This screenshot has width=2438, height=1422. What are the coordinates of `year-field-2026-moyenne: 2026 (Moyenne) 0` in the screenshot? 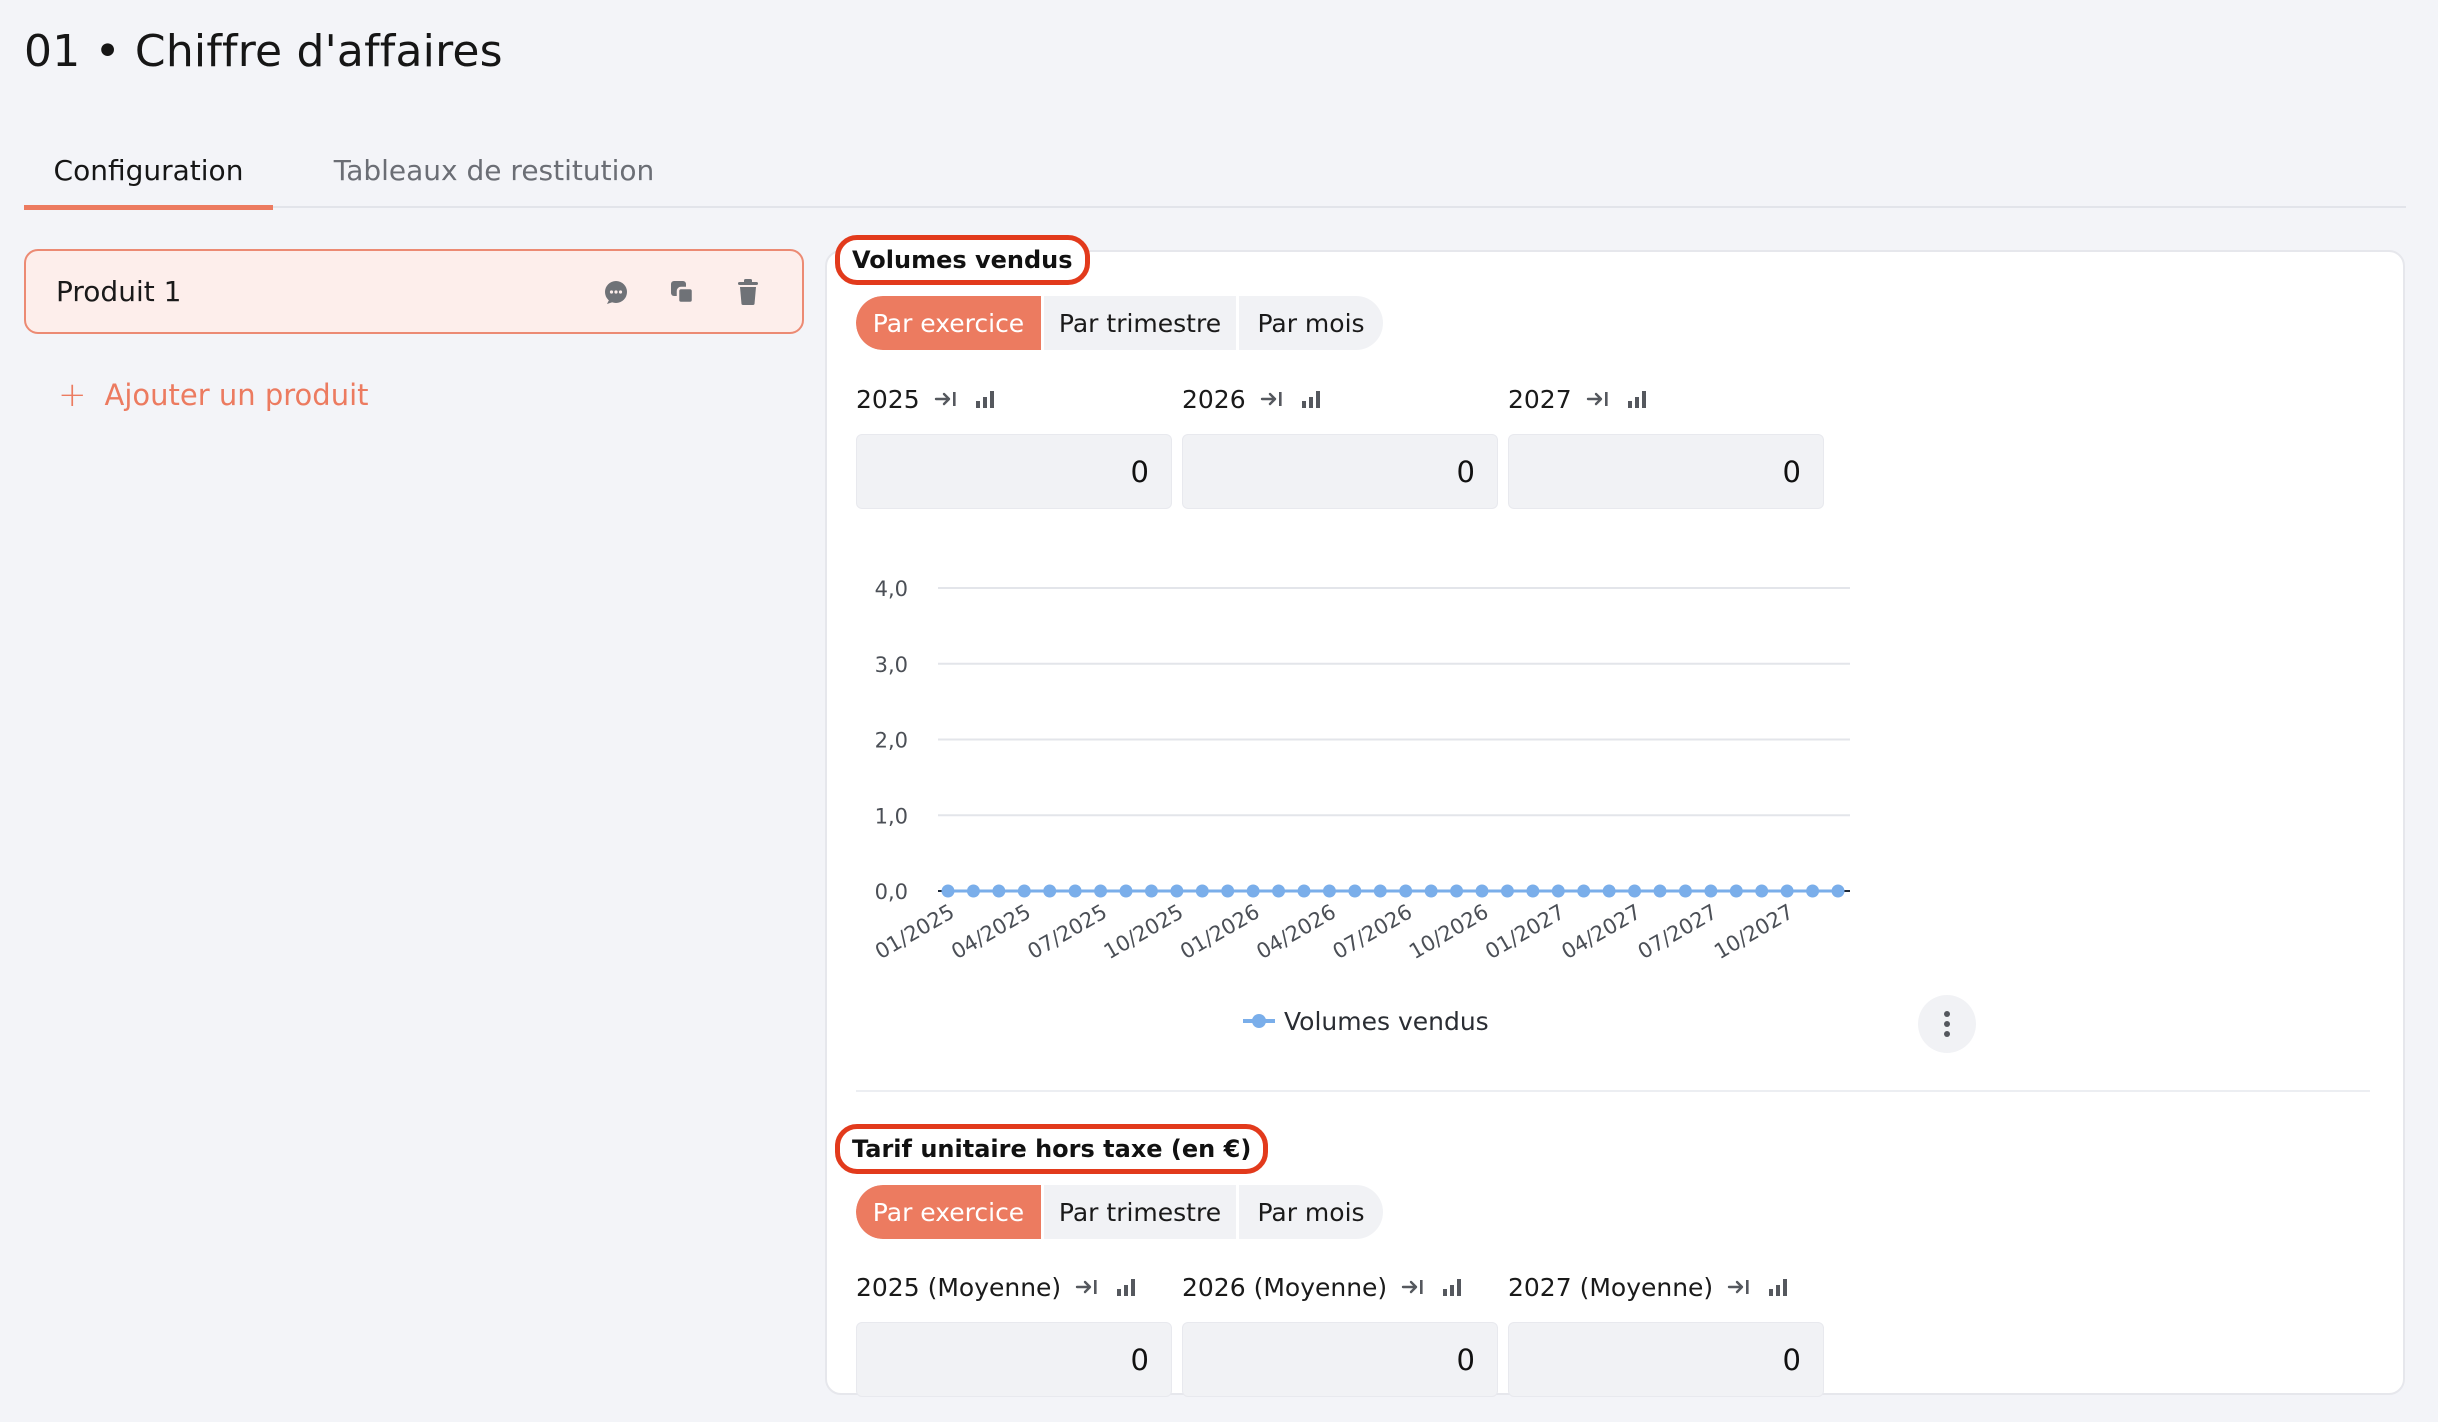 It's located at (1340, 1332).